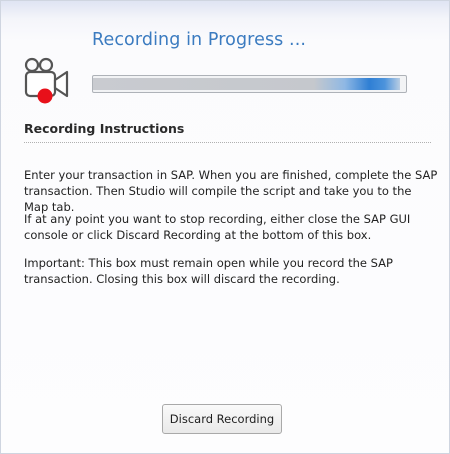  Describe the element at coordinates (104, 128) in the screenshot. I see `instructions-heading: Recording Instructions` at that location.